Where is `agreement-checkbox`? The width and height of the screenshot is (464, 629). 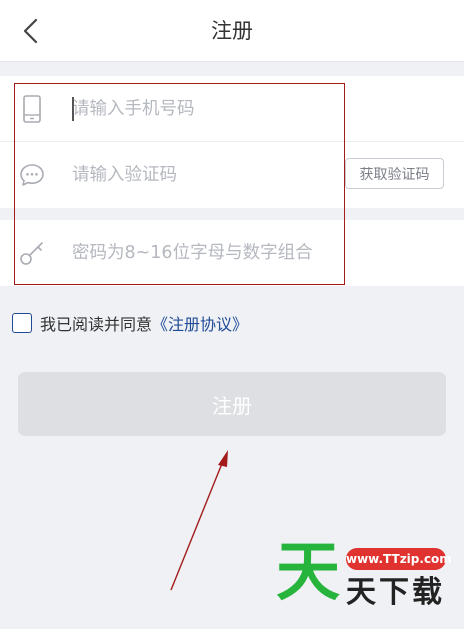 agreement-checkbox is located at coordinates (22, 323).